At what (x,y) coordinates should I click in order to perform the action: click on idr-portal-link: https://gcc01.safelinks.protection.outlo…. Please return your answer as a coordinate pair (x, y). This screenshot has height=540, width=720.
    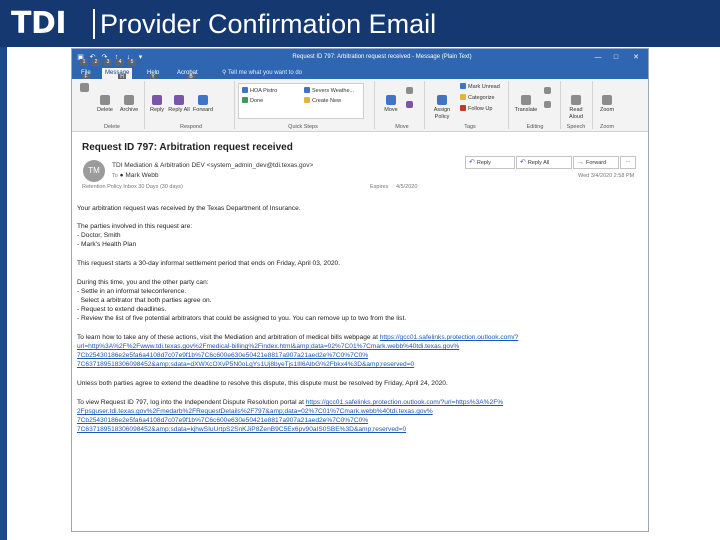
    Looking at the image, I should click on (404, 402).